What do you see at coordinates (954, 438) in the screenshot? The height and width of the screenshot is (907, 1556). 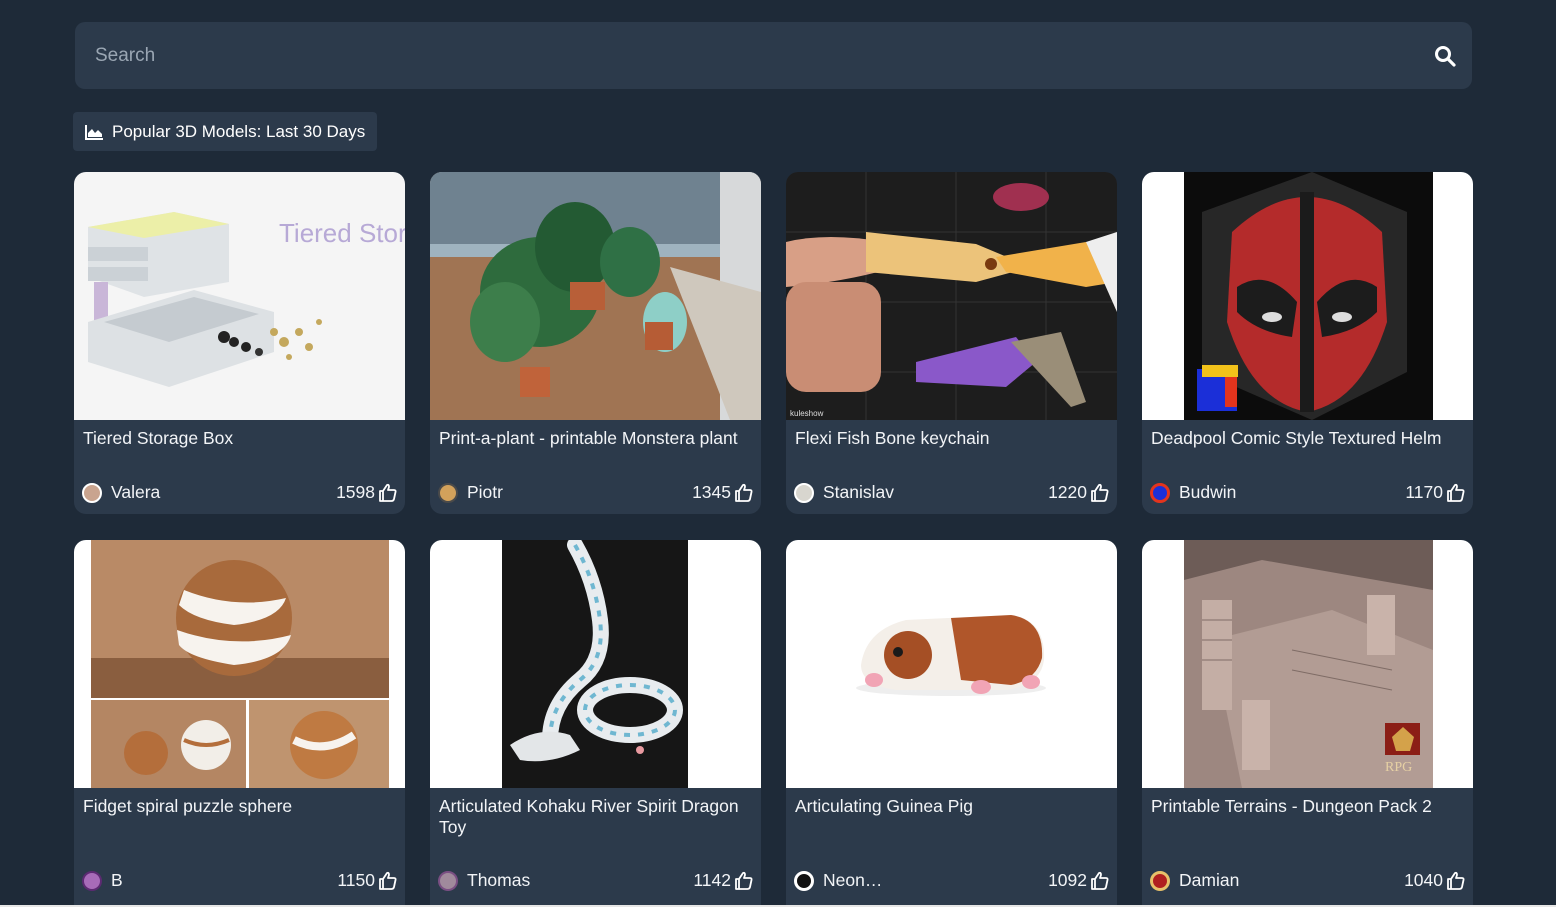 I see `model-title: Flexi Fish Bone keychain` at bounding box center [954, 438].